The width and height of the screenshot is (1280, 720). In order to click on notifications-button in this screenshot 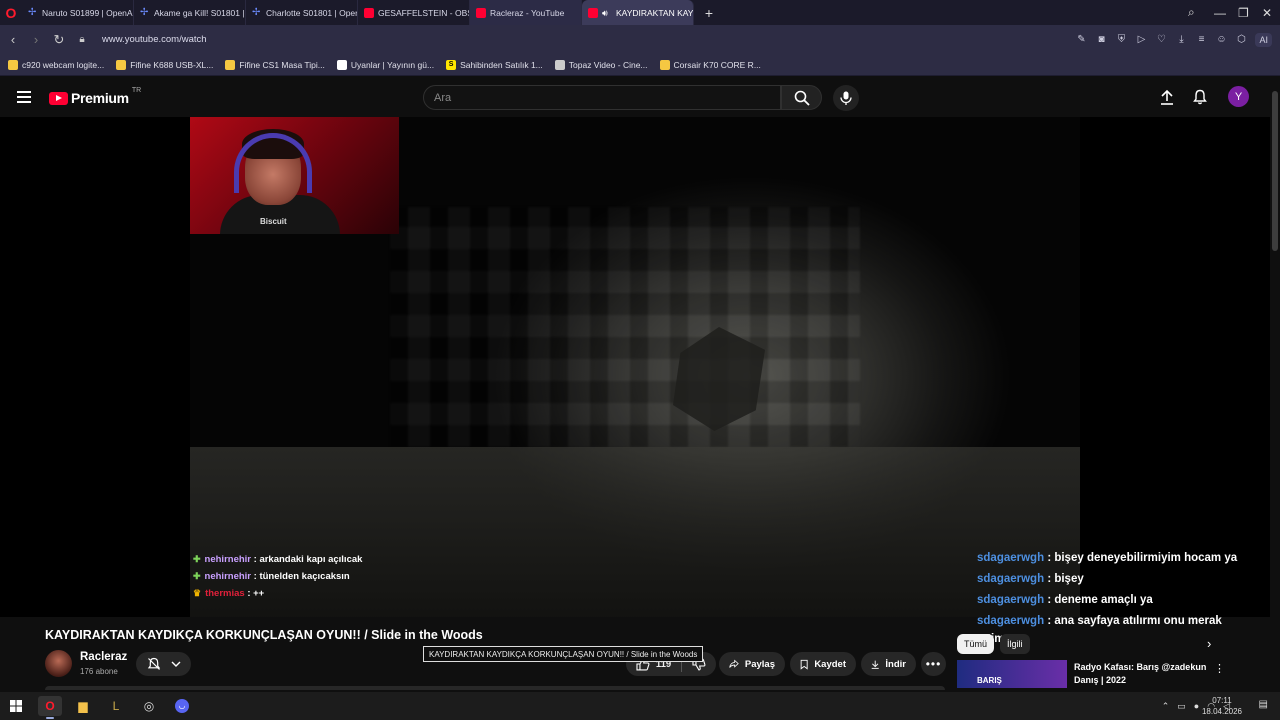, I will do `click(1200, 97)`.